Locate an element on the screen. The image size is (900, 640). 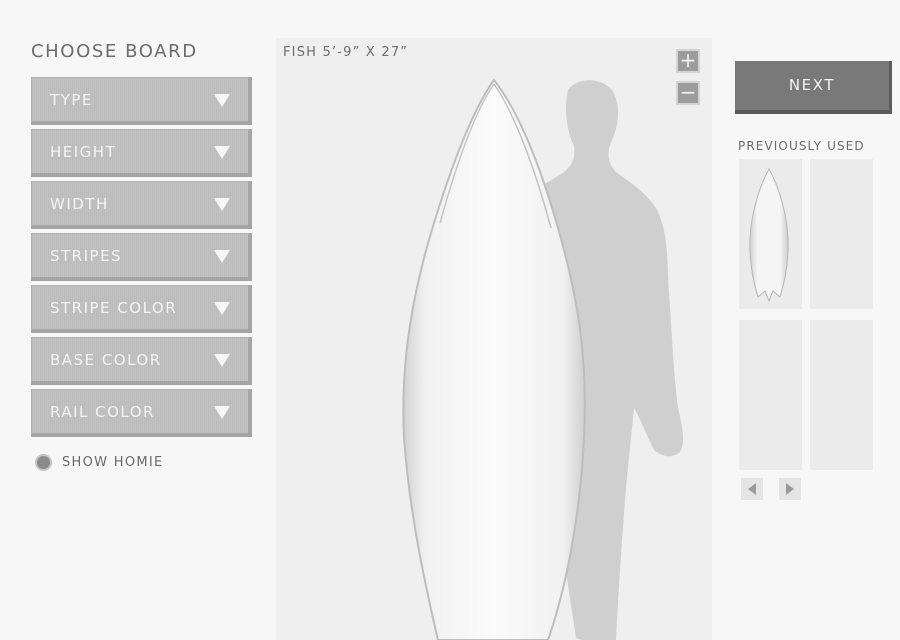
panel-title: CHOOSE BOARD is located at coordinates (114, 51).